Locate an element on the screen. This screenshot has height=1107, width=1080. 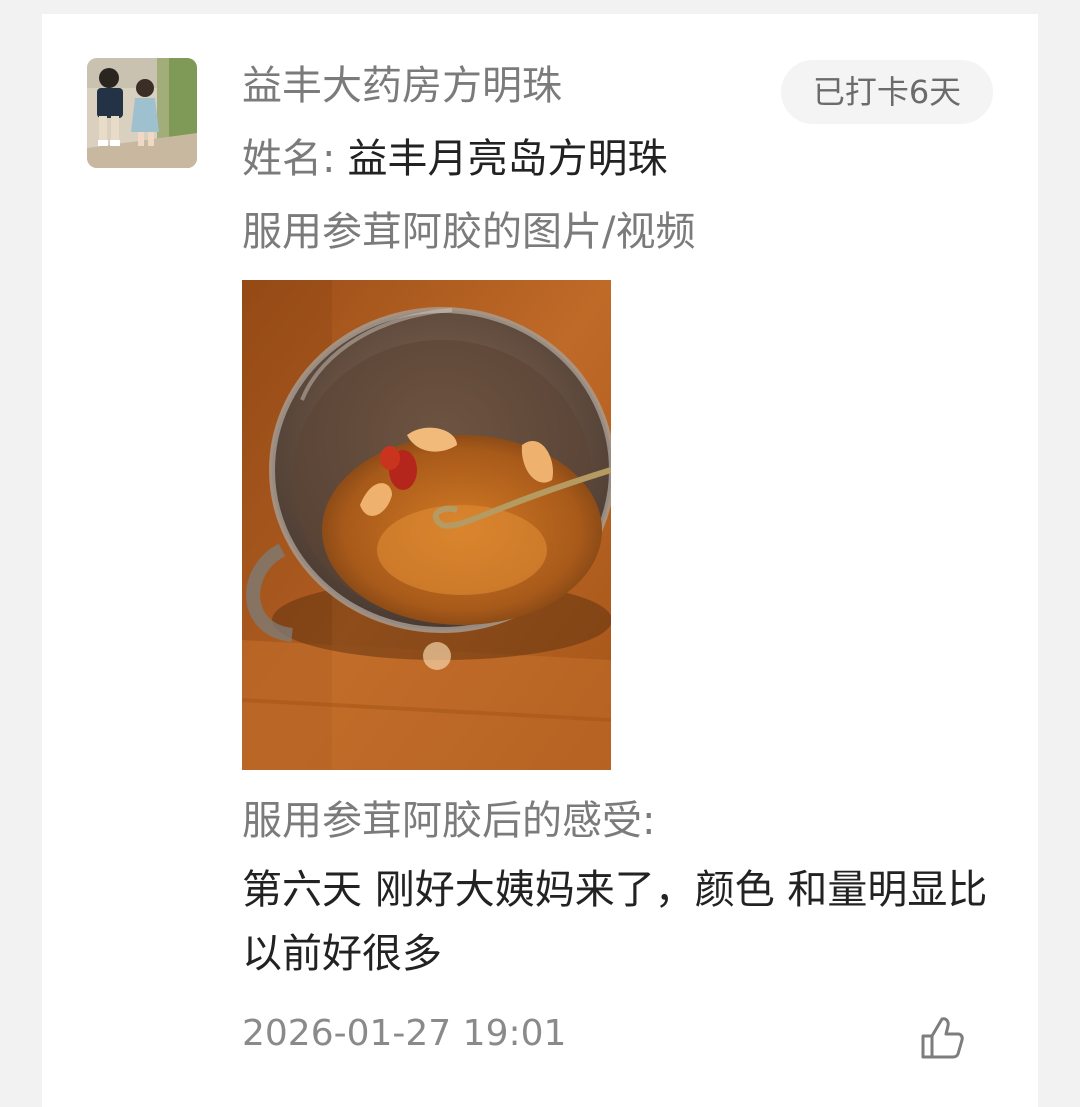
thumbs-up-icon is located at coordinates (942, 1038).